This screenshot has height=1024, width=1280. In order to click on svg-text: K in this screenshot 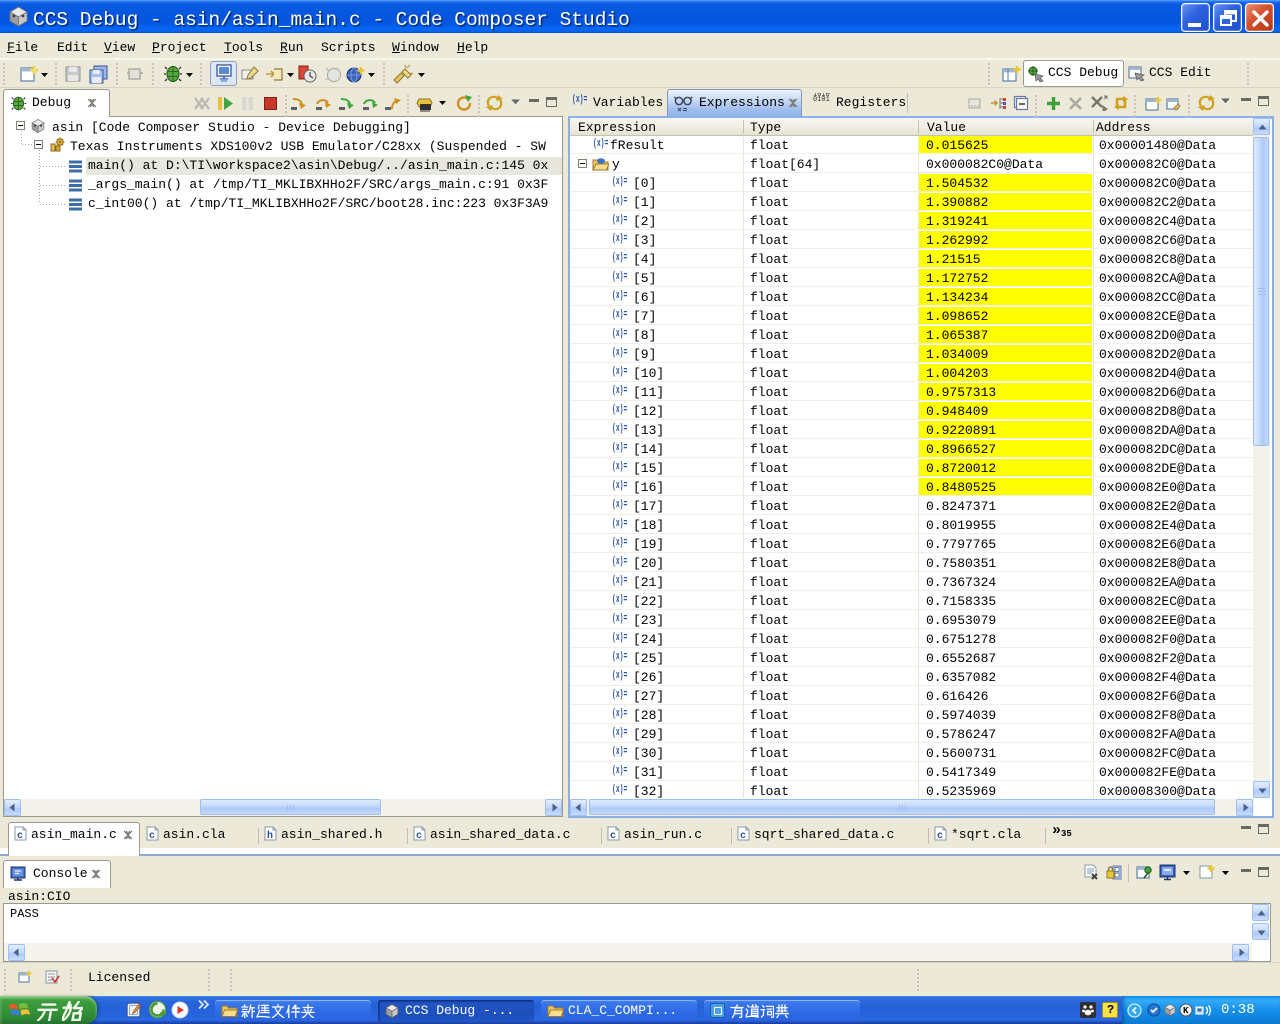, I will do `click(1186, 1011)`.